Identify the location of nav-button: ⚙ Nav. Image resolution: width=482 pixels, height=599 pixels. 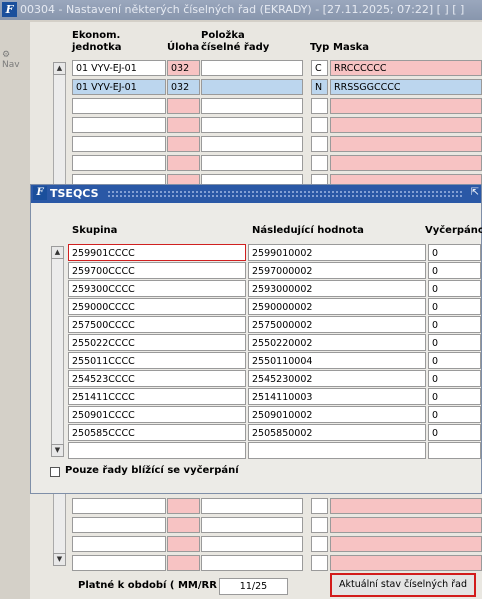
(16, 60).